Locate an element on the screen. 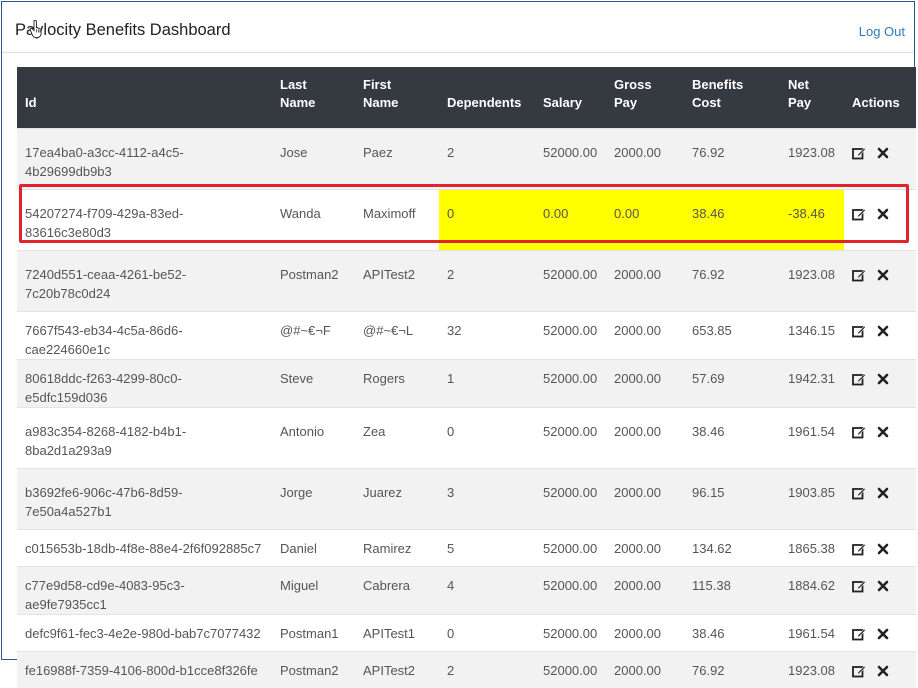 The image size is (918, 688). column-header-dependents: Dependents is located at coordinates (487, 97).